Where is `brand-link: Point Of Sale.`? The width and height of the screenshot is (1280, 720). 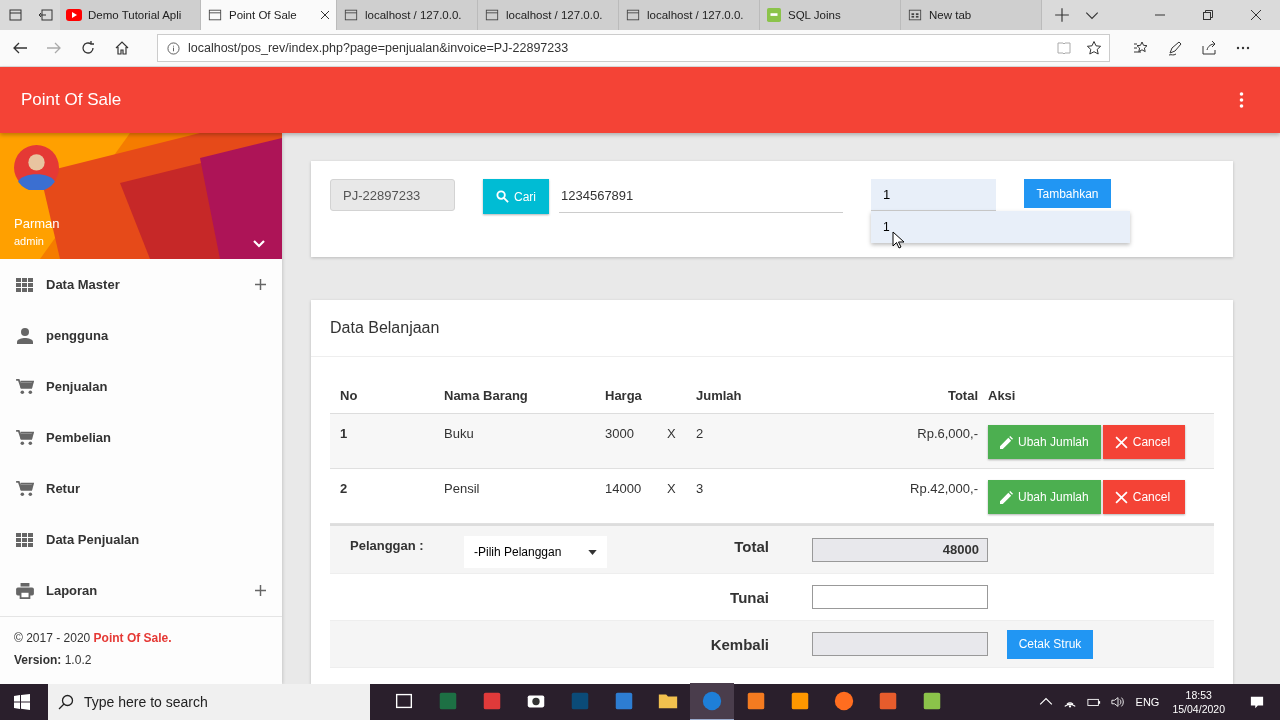
brand-link: Point Of Sale. is located at coordinates (132, 638).